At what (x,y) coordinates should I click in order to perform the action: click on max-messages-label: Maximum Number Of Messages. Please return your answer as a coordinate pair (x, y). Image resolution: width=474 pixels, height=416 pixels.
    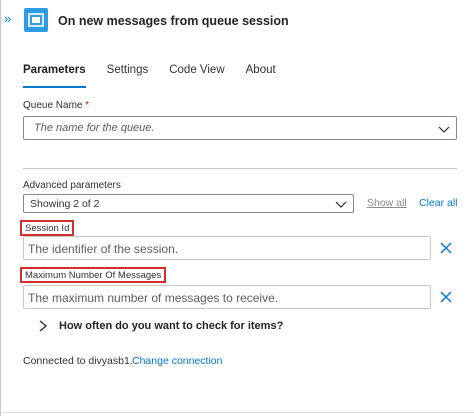
    Looking at the image, I should click on (93, 275).